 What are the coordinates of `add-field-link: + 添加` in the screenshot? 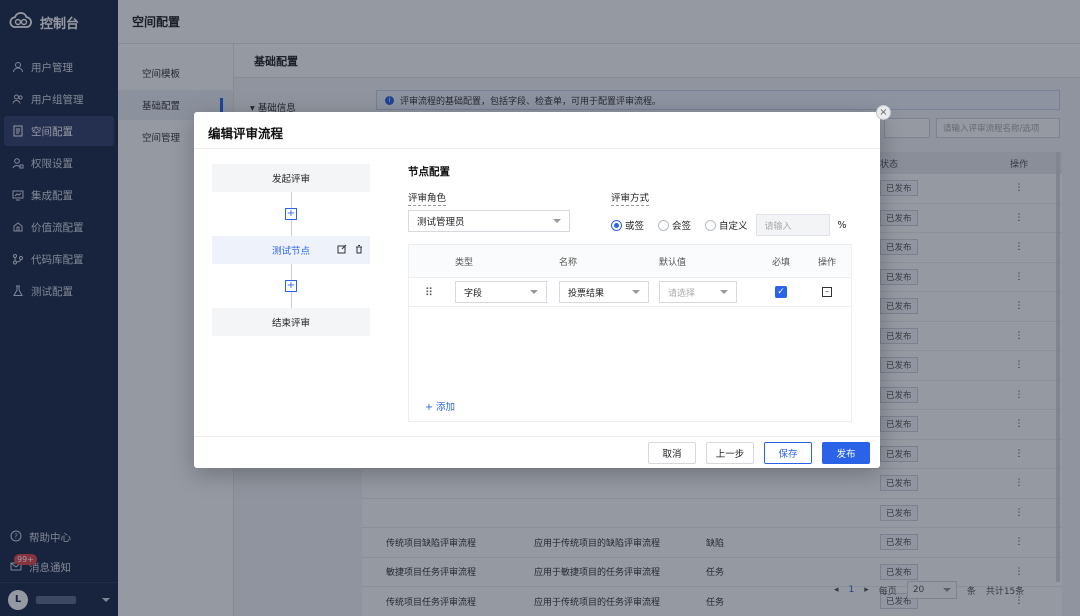 It's located at (440, 406).